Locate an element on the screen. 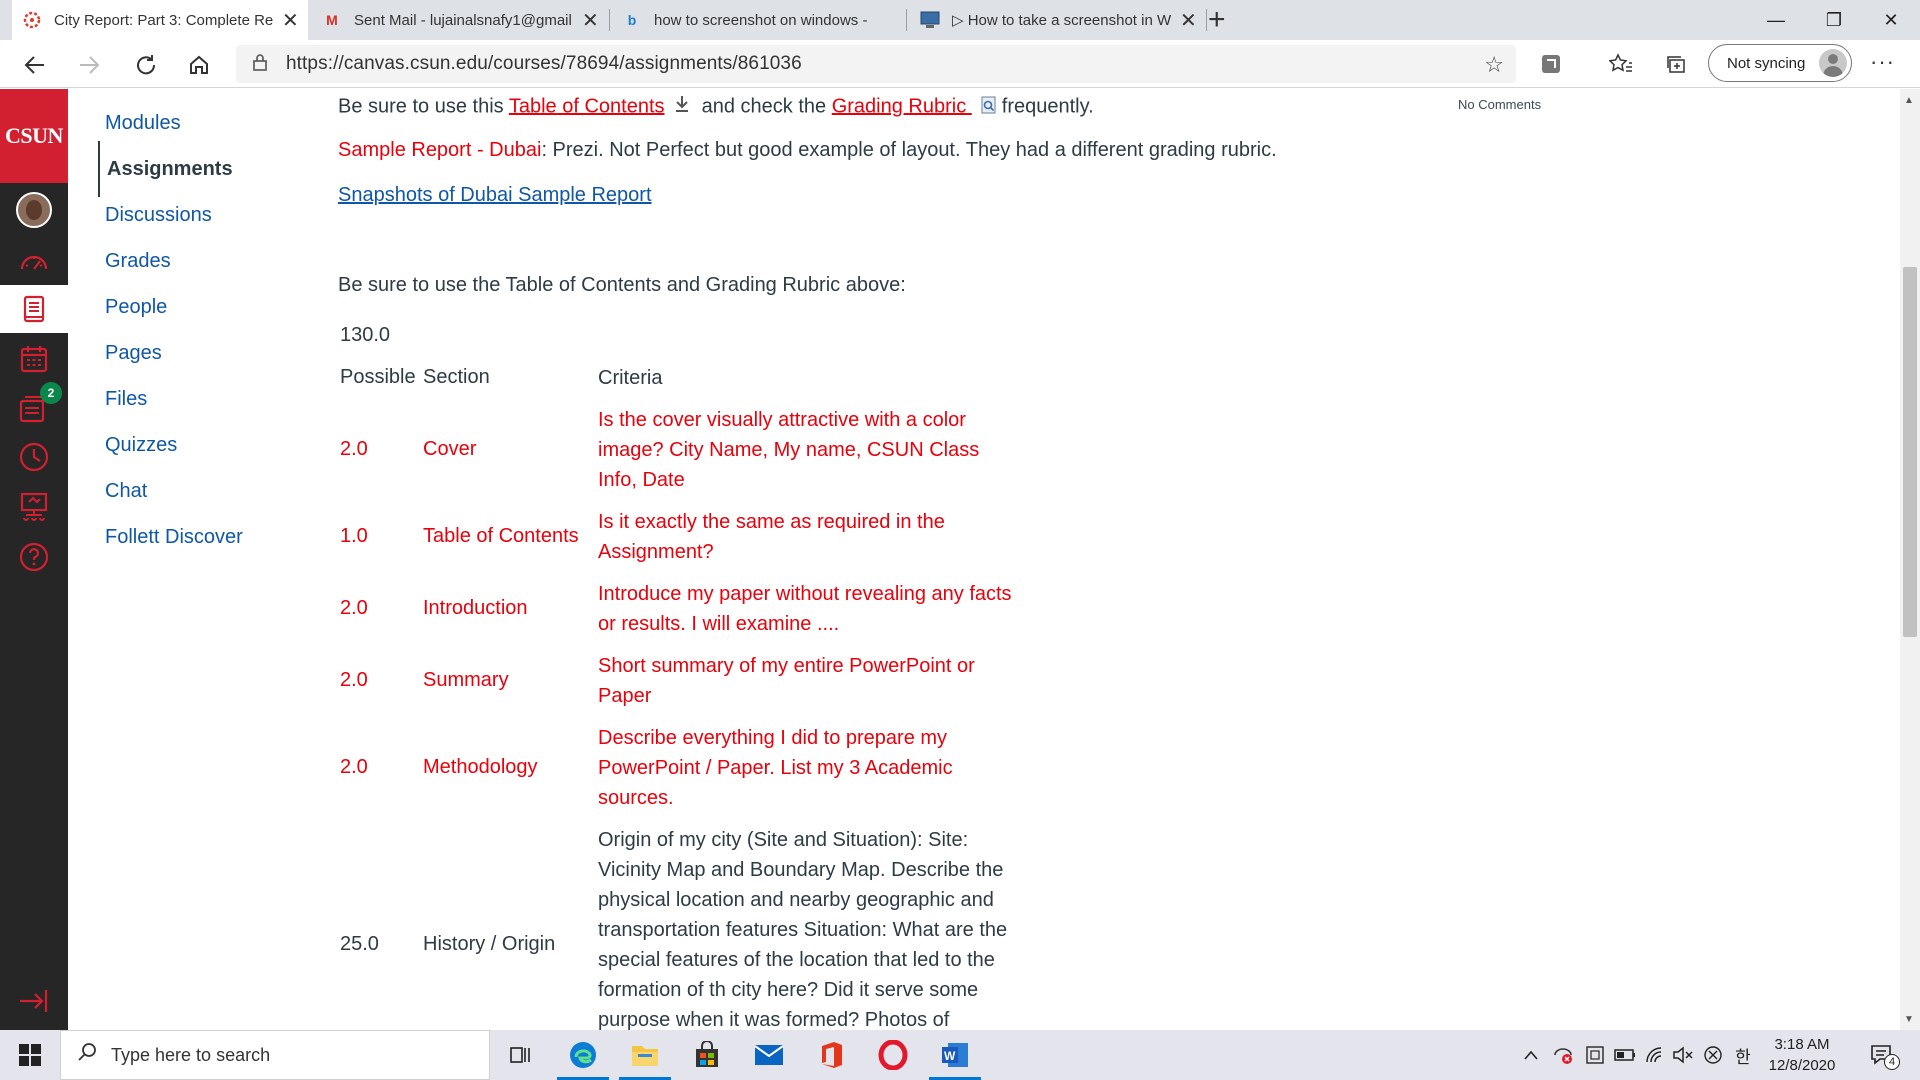 Image resolution: width=1920 pixels, height=1080 pixels. disconnected-icon is located at coordinates (1713, 1055).